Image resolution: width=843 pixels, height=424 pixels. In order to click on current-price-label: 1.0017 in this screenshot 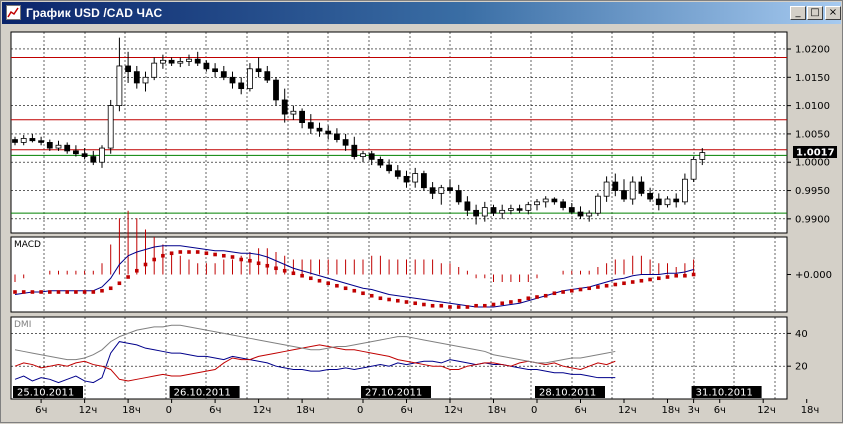, I will do `click(815, 153)`.